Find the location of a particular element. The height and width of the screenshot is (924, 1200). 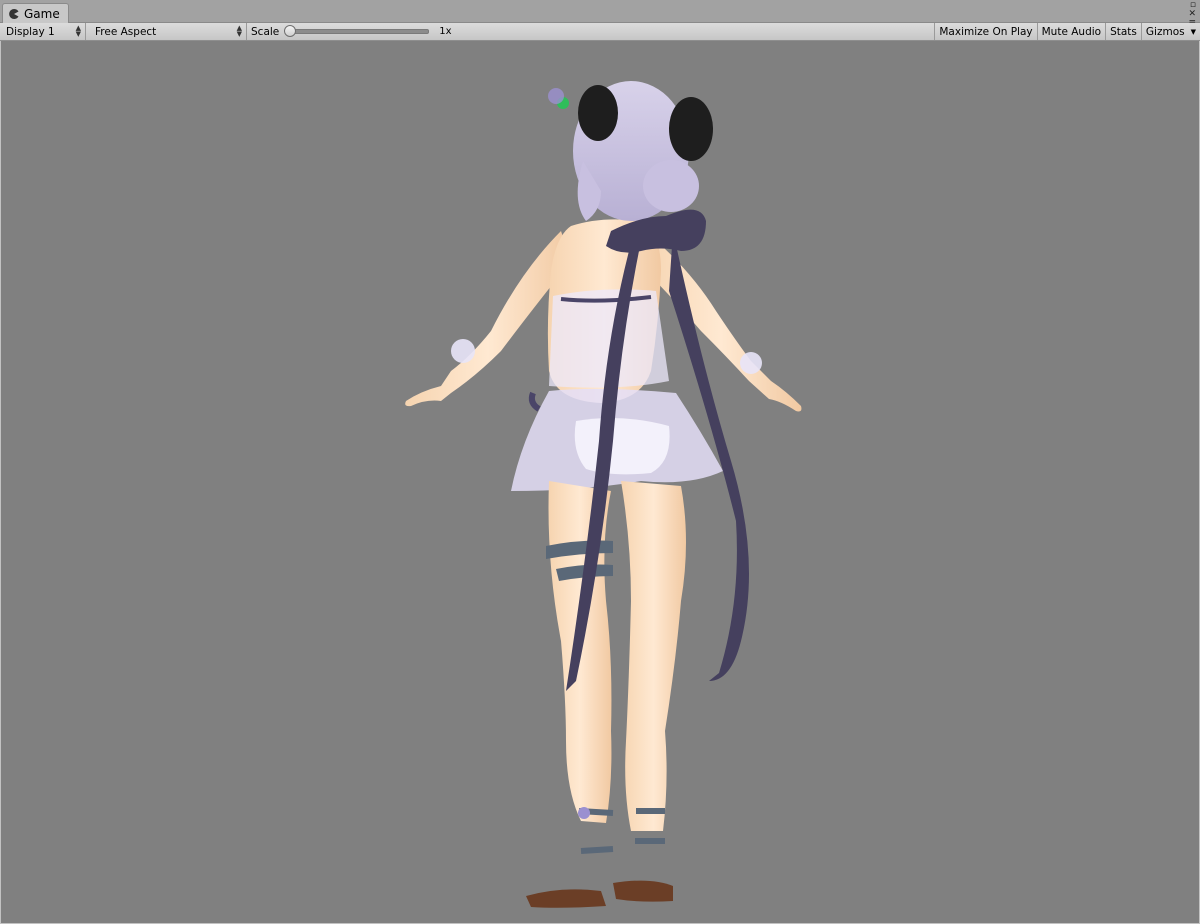

scale-slider-thumb is located at coordinates (290, 31).